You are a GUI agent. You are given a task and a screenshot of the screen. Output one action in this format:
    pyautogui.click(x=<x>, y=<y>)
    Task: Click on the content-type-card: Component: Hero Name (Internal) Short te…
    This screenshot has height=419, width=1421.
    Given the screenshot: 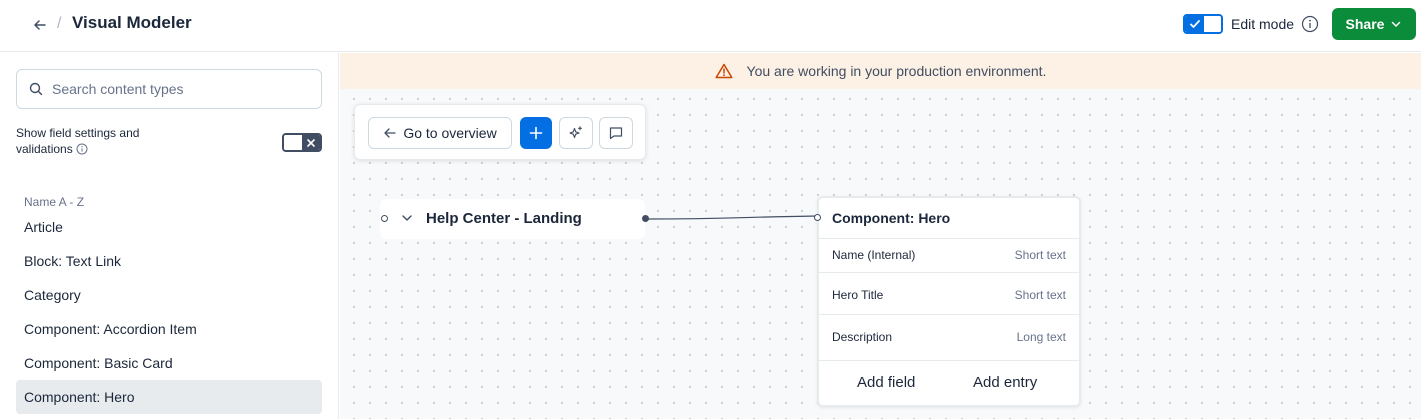 What is the action you would take?
    pyautogui.click(x=947, y=301)
    